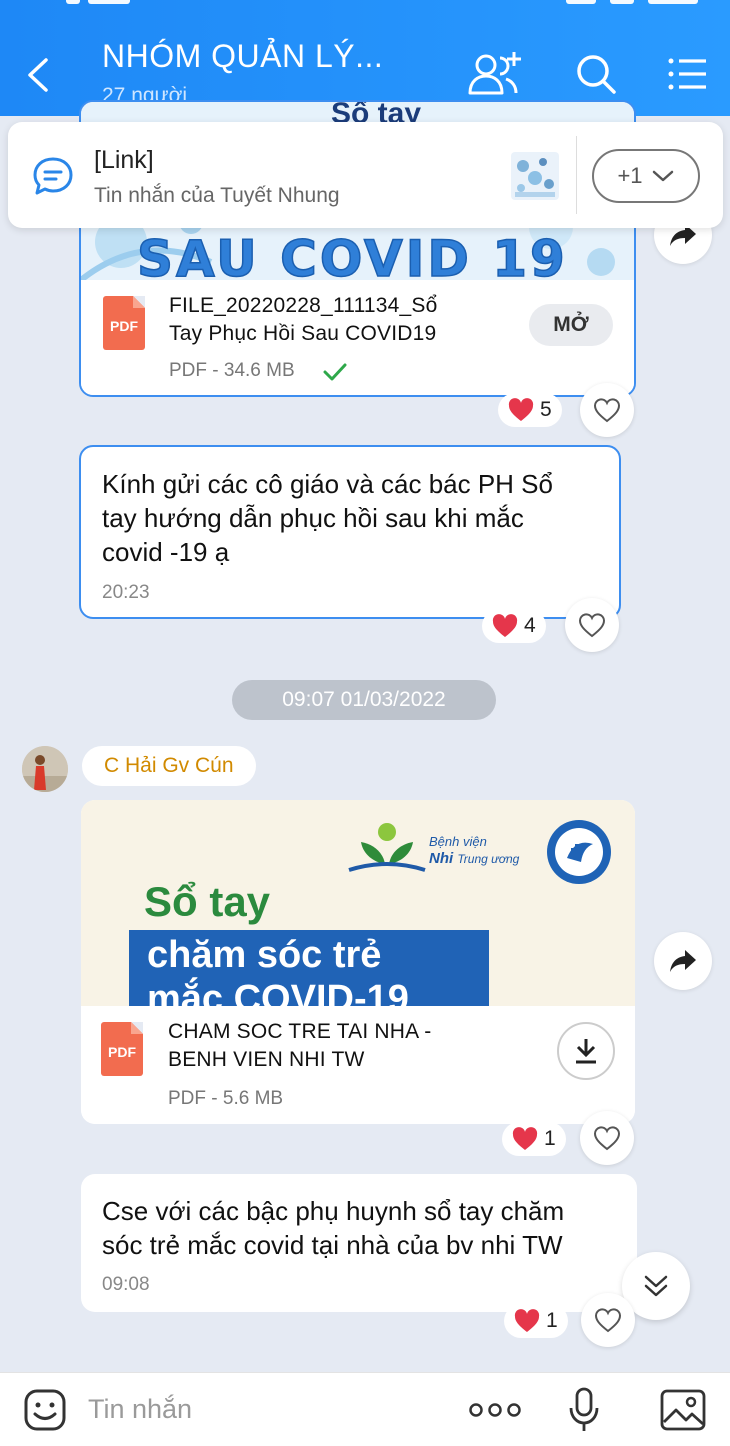  Describe the element at coordinates (327, 484) in the screenshot. I see `message-line: Kính gửi các cô giáo và các bác PH Sổ` at that location.